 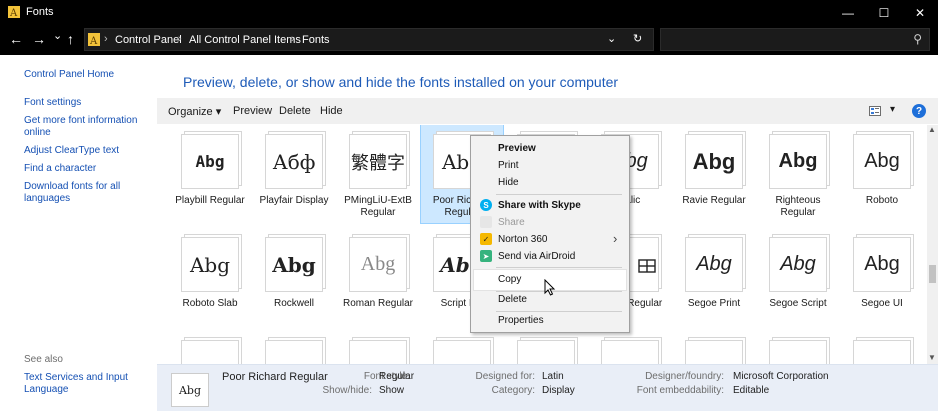 I want to click on breadcrumb-fonts: Fonts, so click(x=316, y=40).